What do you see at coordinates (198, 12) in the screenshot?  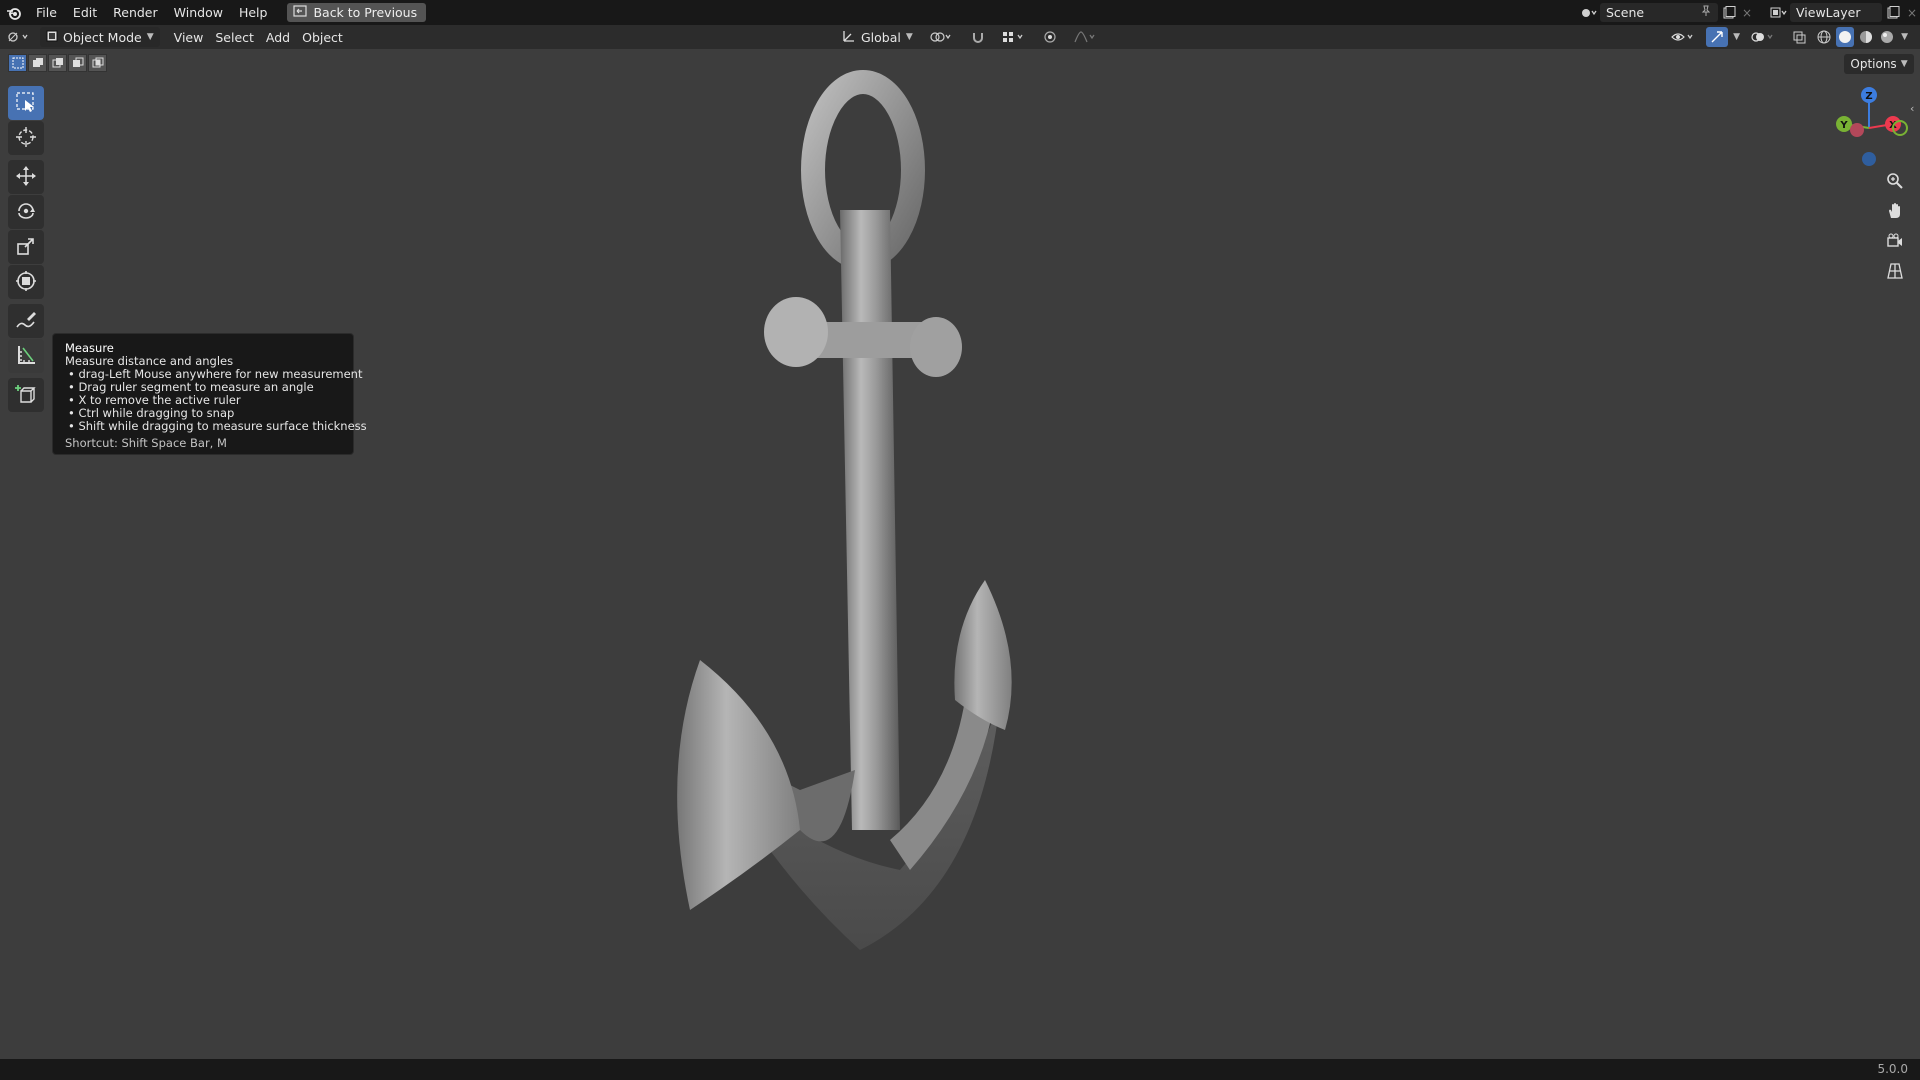 I see `menu-window: Window` at bounding box center [198, 12].